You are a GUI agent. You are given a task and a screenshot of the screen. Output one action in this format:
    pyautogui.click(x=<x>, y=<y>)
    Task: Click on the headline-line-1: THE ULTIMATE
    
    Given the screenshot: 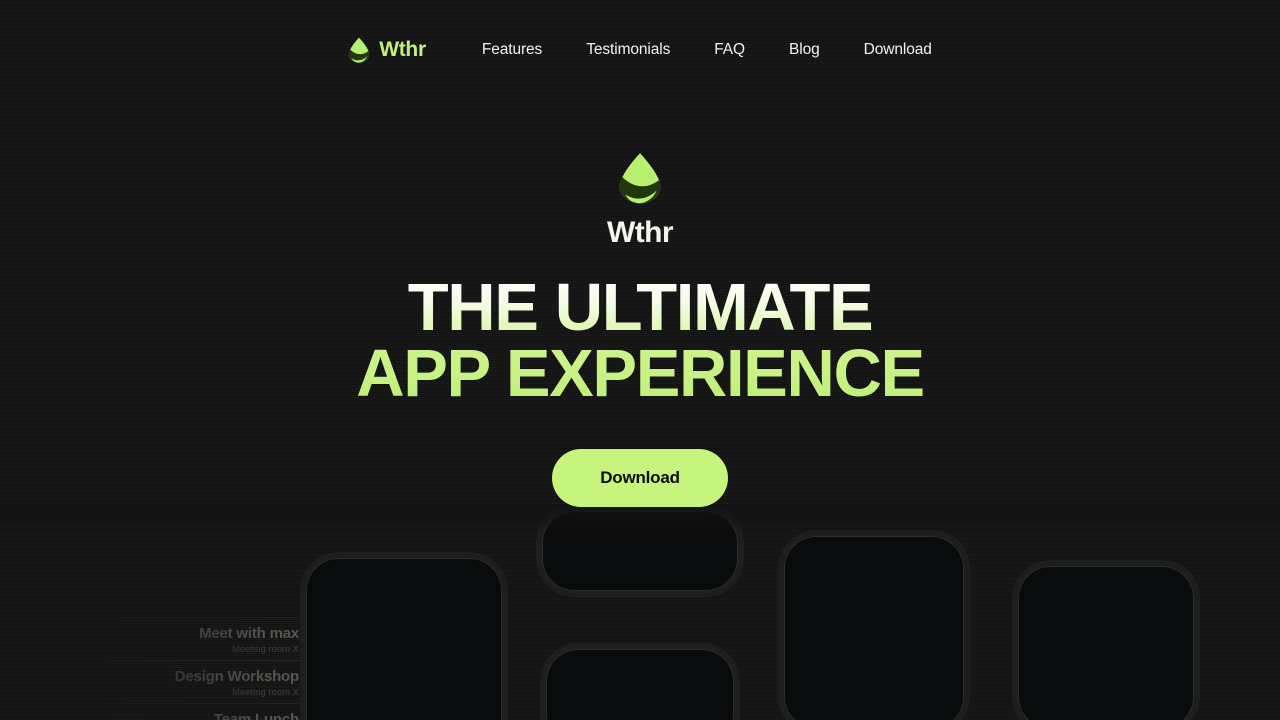 What is the action you would take?
    pyautogui.click(x=640, y=307)
    